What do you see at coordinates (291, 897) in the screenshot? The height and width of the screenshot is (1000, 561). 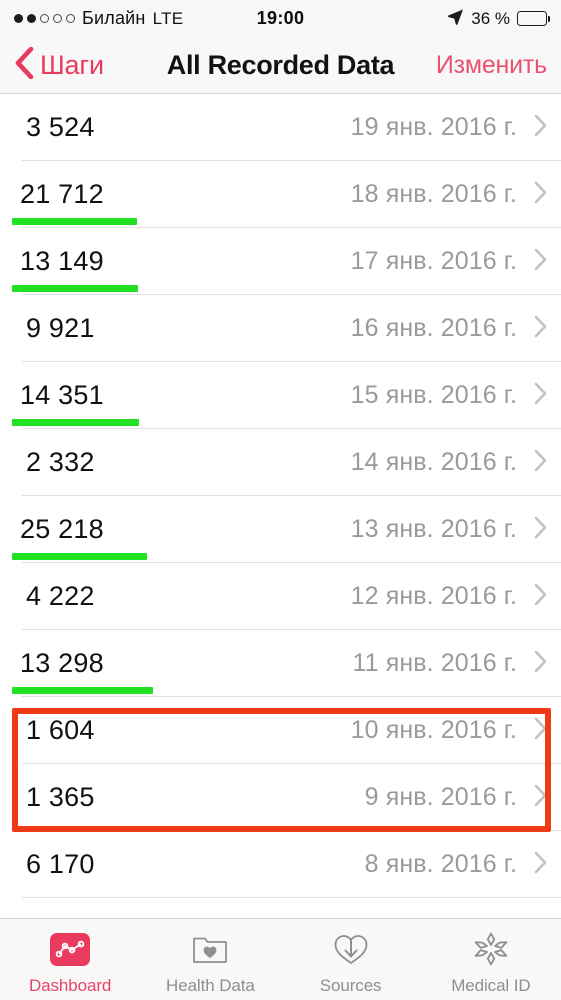 I see `row-separator` at bounding box center [291, 897].